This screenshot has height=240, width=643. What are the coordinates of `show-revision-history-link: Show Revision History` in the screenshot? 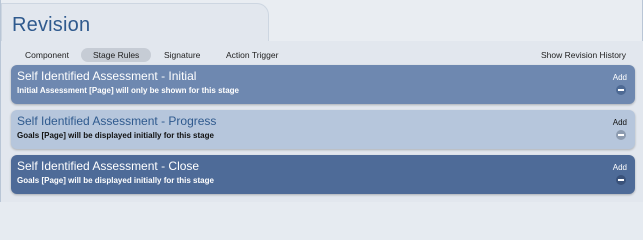 It's located at (583, 55).